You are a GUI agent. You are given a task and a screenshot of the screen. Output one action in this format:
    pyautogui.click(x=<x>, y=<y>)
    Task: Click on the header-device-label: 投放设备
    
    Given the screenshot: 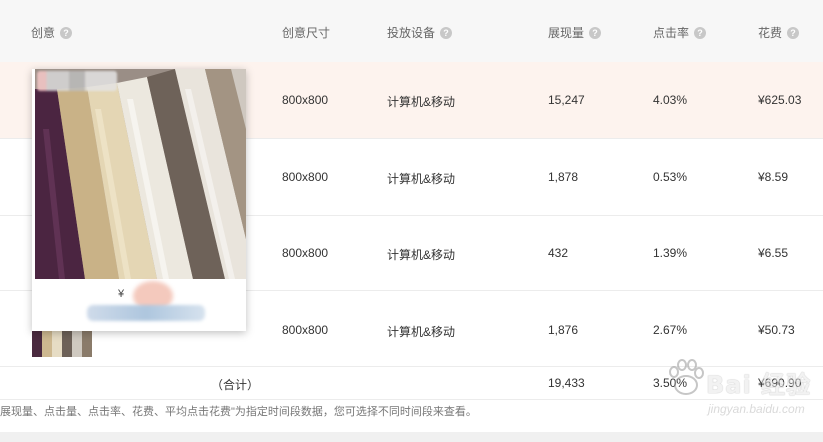 What is the action you would take?
    pyautogui.click(x=411, y=33)
    